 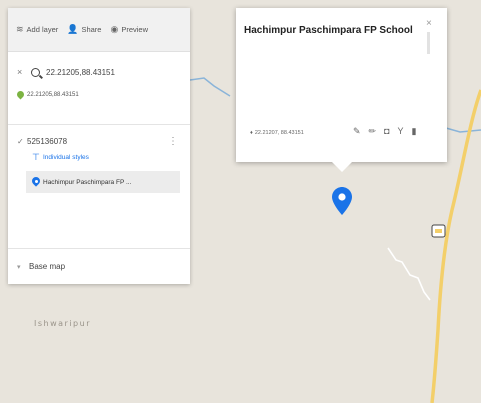 I want to click on panel-toolbar: ≋ Add layer 👤 Share ◉ Preview, so click(x=99, y=30).